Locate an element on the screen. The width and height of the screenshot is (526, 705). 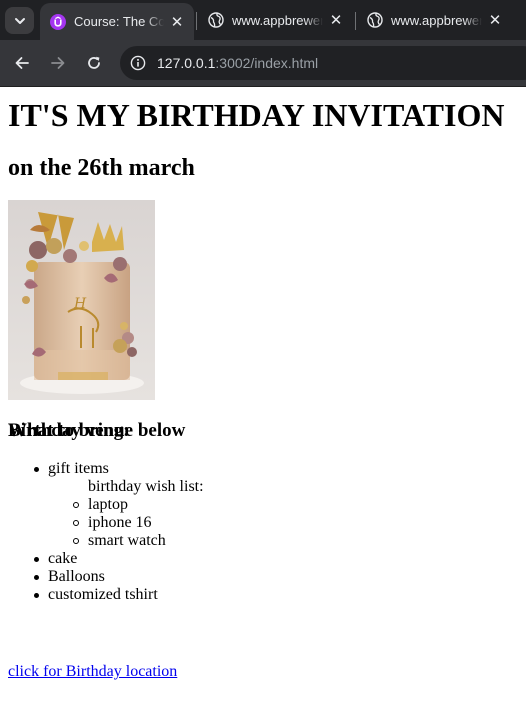
tab-title: Course: The Com is located at coordinates (119, 21).